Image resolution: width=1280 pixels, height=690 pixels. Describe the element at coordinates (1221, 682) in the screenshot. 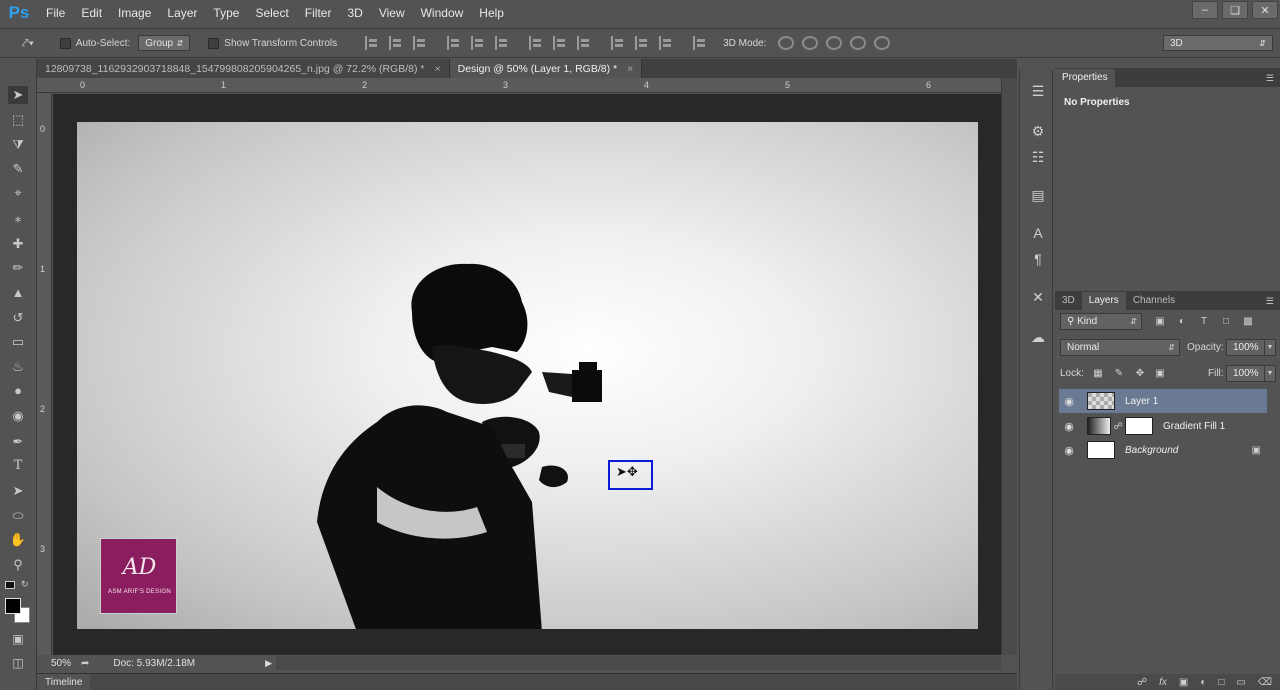

I see `new-group-icon: □` at that location.